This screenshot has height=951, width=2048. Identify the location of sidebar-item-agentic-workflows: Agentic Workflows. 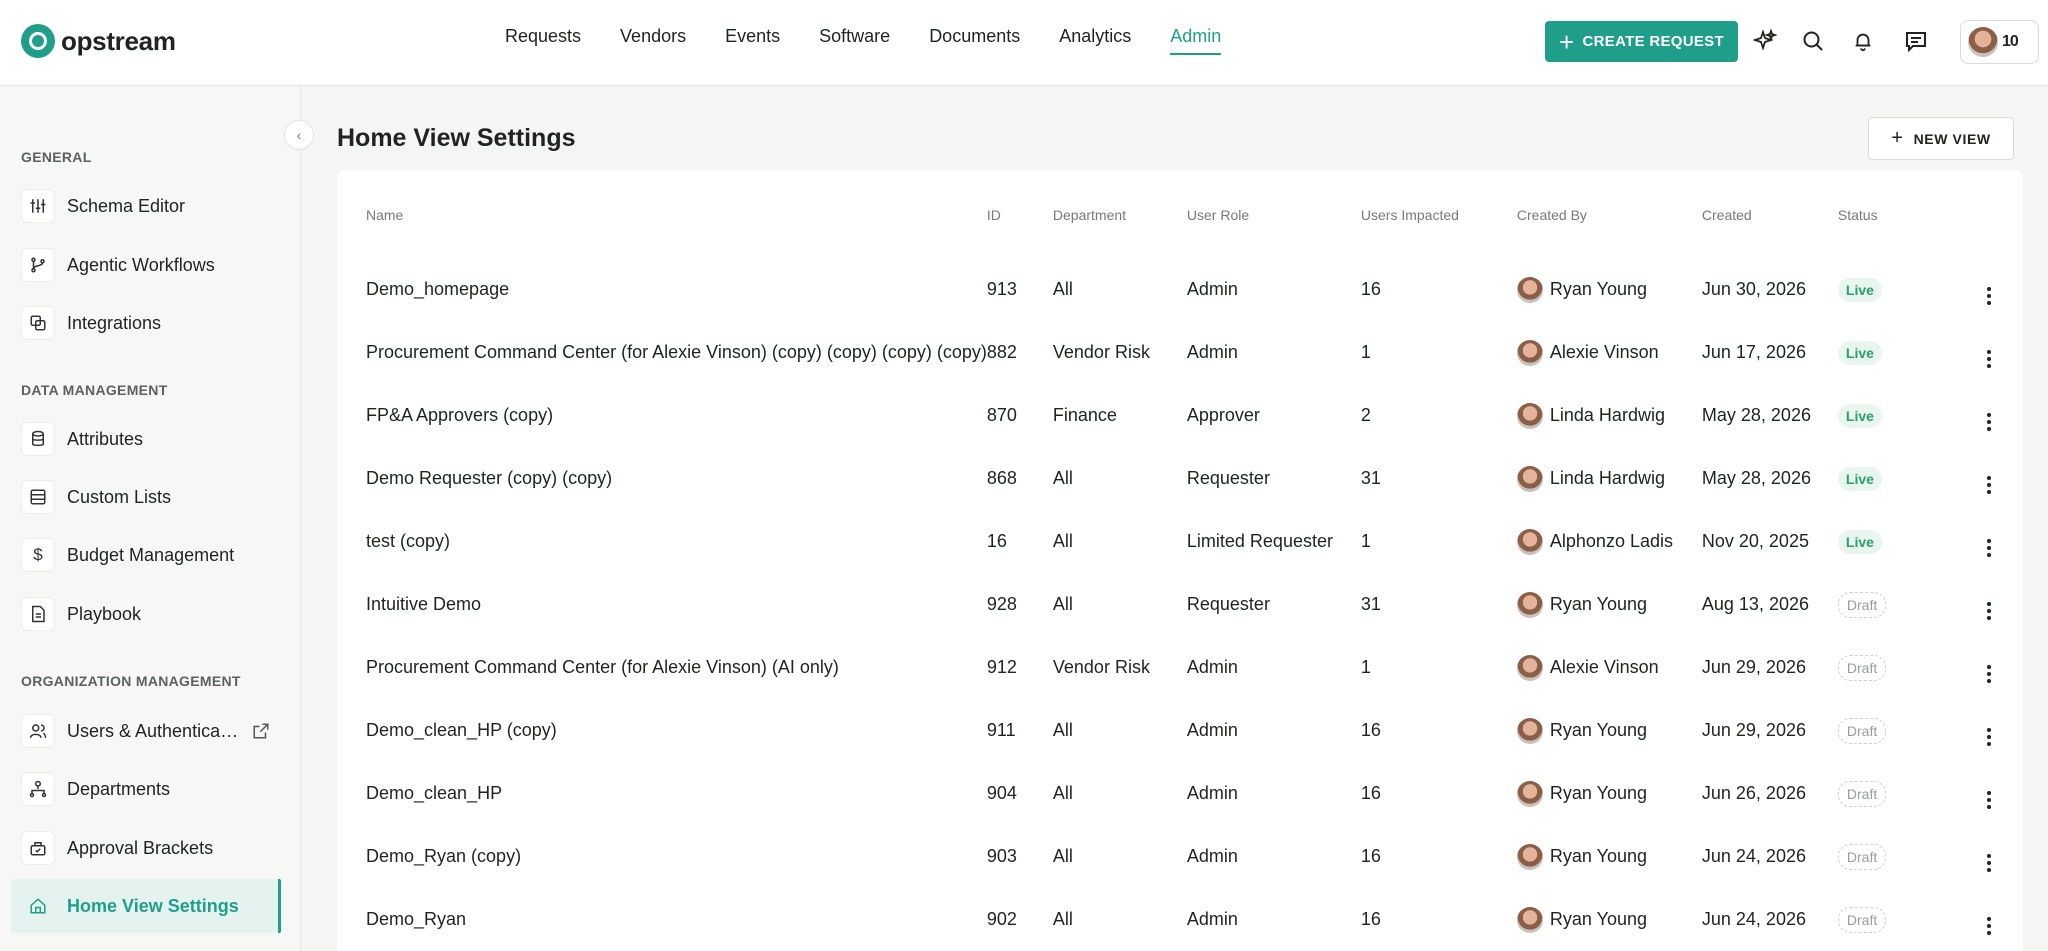
(146, 265).